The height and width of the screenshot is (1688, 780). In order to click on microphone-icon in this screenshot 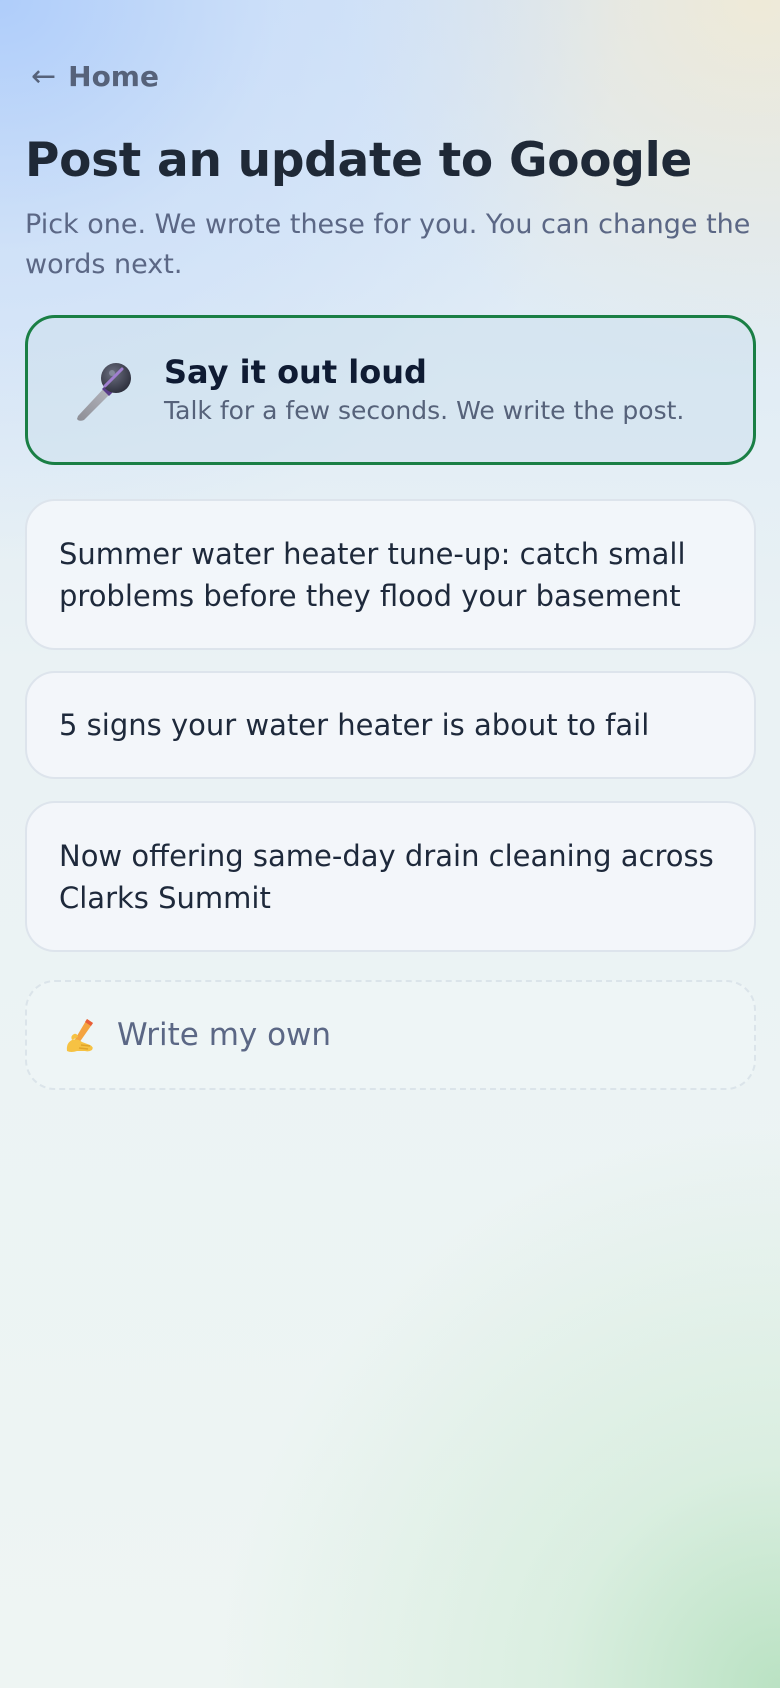, I will do `click(104, 392)`.